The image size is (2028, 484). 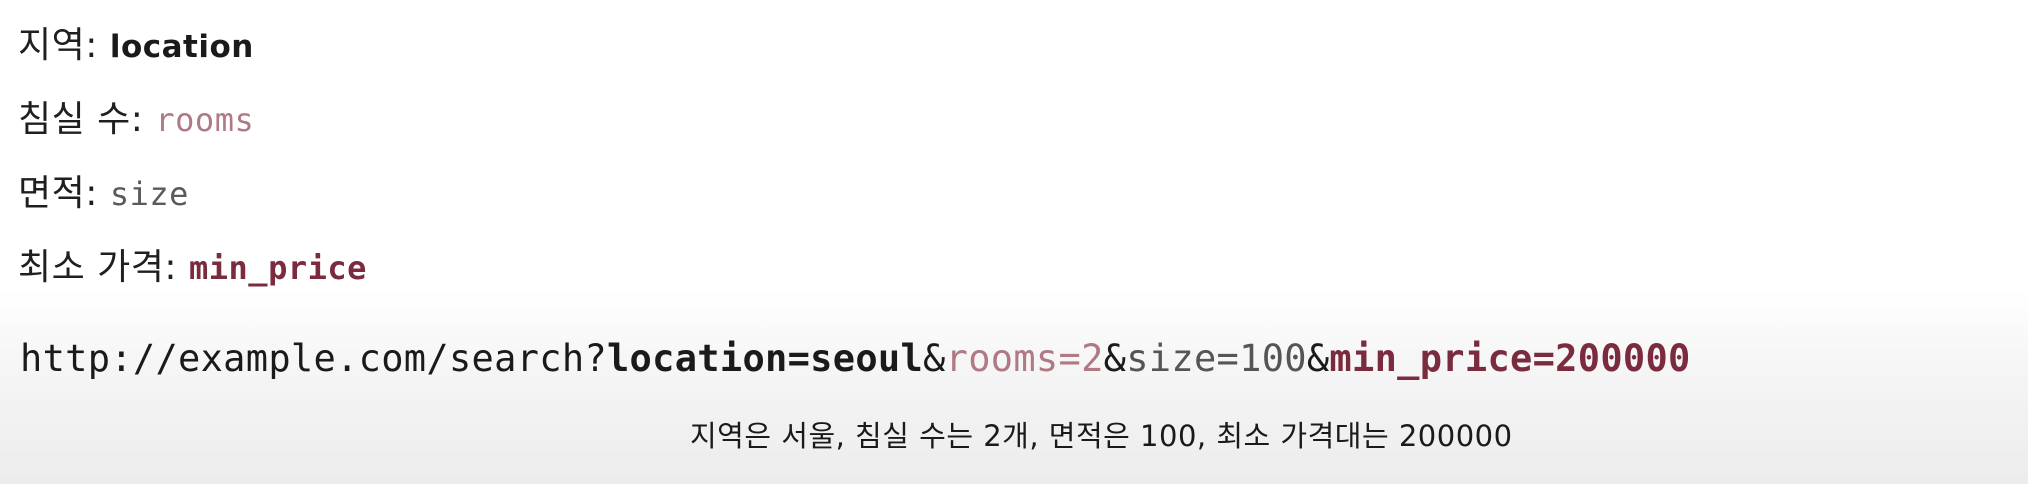 I want to click on param-location-row: 지역: location, so click(x=136, y=46).